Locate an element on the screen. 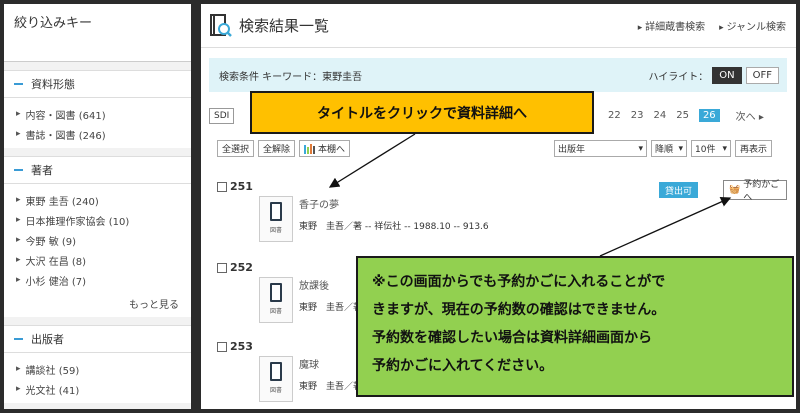  result-toolbar: 全選択 全解除 本棚へ is located at coordinates (284, 148).